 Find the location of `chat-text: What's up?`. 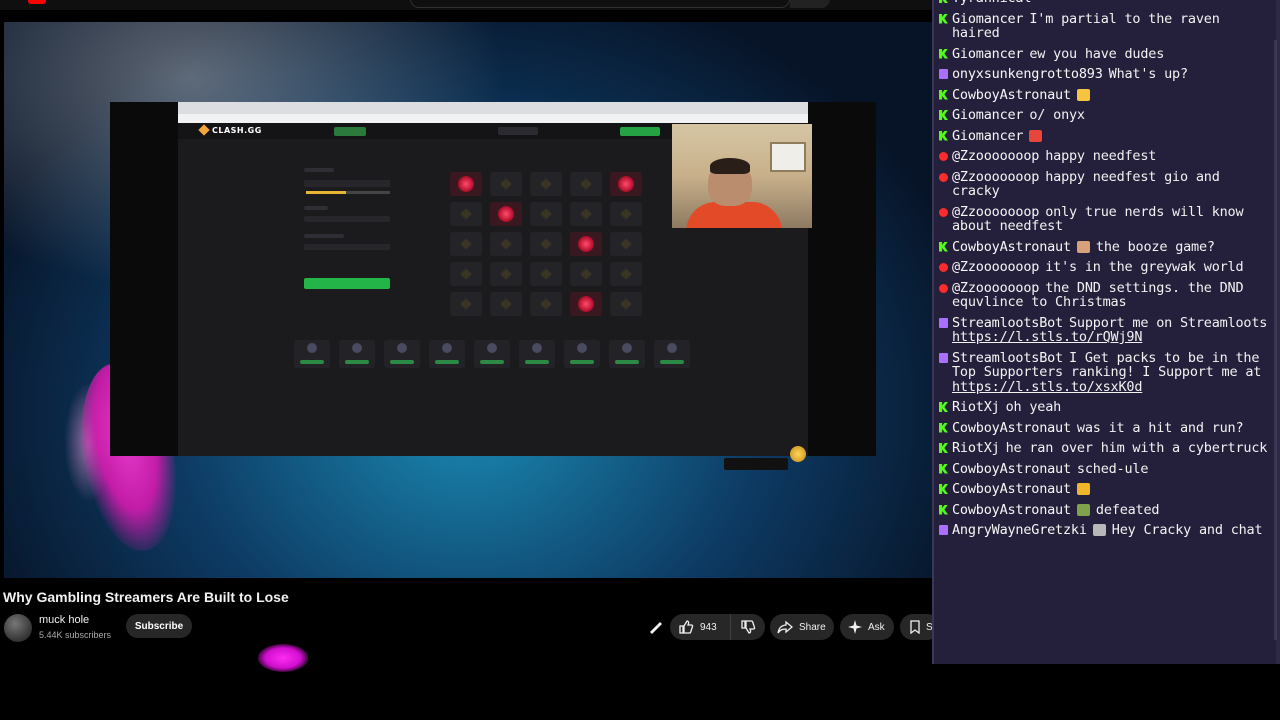

chat-text: What's up? is located at coordinates (1148, 74).